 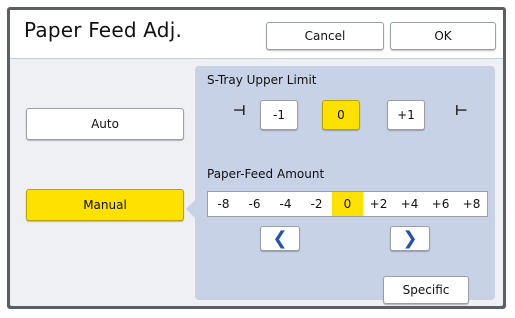 I want to click on feed-value-m4: -4, so click(x=285, y=204).